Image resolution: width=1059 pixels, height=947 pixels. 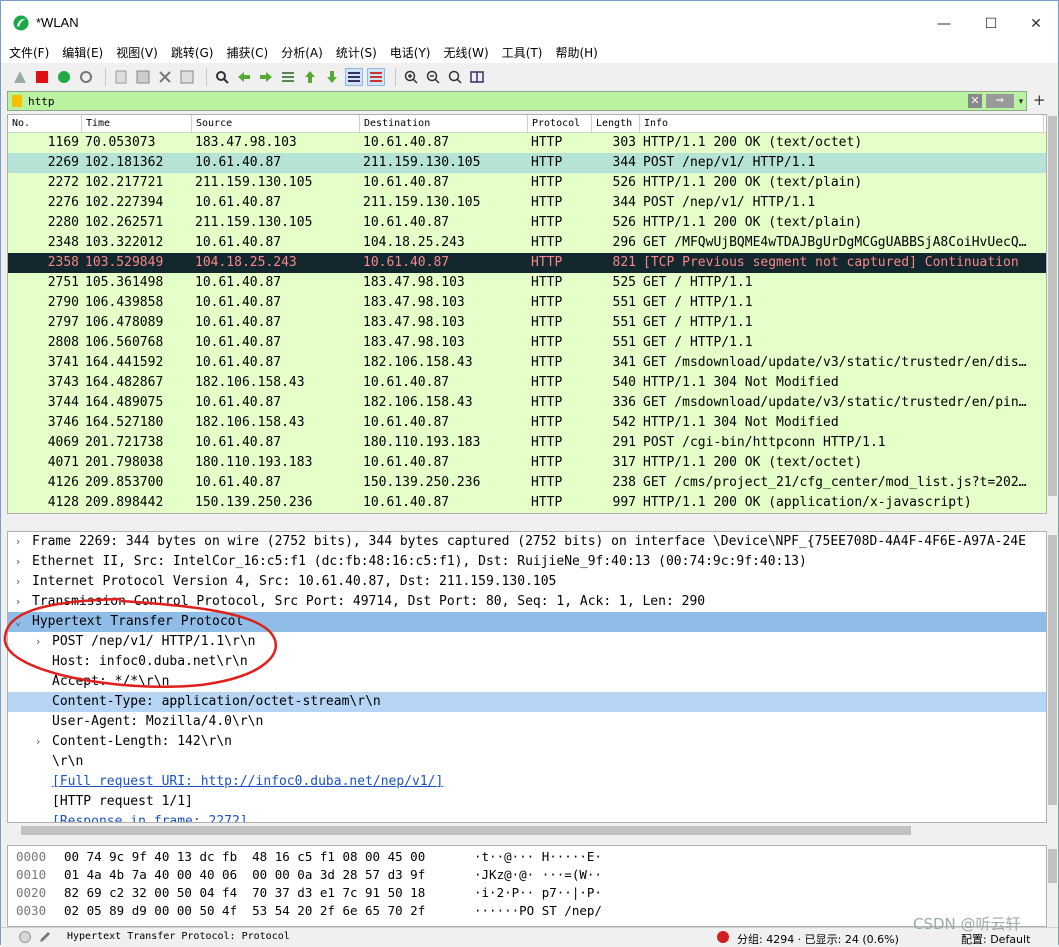 What do you see at coordinates (121, 77) in the screenshot?
I see `open-file-icon` at bounding box center [121, 77].